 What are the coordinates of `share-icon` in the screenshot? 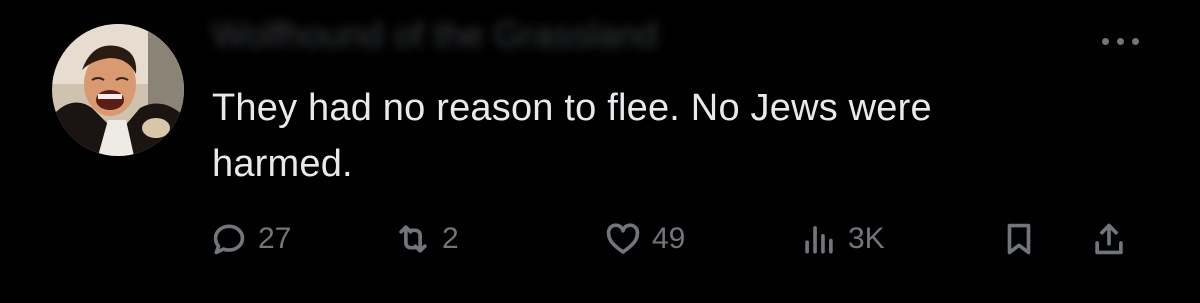 It's located at (1109, 239).